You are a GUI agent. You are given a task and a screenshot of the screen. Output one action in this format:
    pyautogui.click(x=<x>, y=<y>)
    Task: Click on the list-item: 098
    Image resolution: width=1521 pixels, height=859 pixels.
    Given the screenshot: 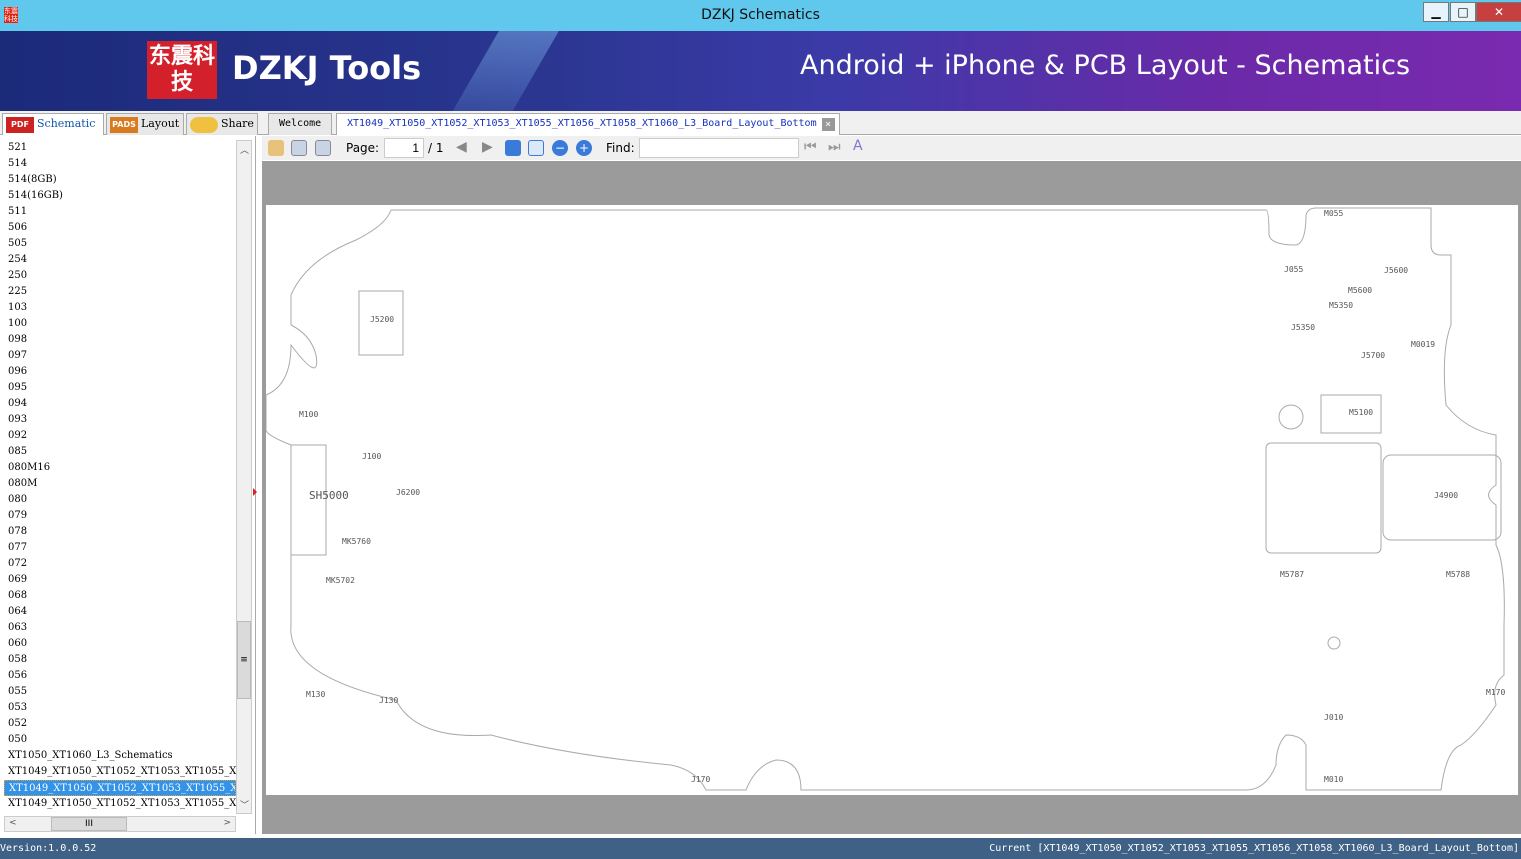 What is the action you would take?
    pyautogui.click(x=120, y=340)
    